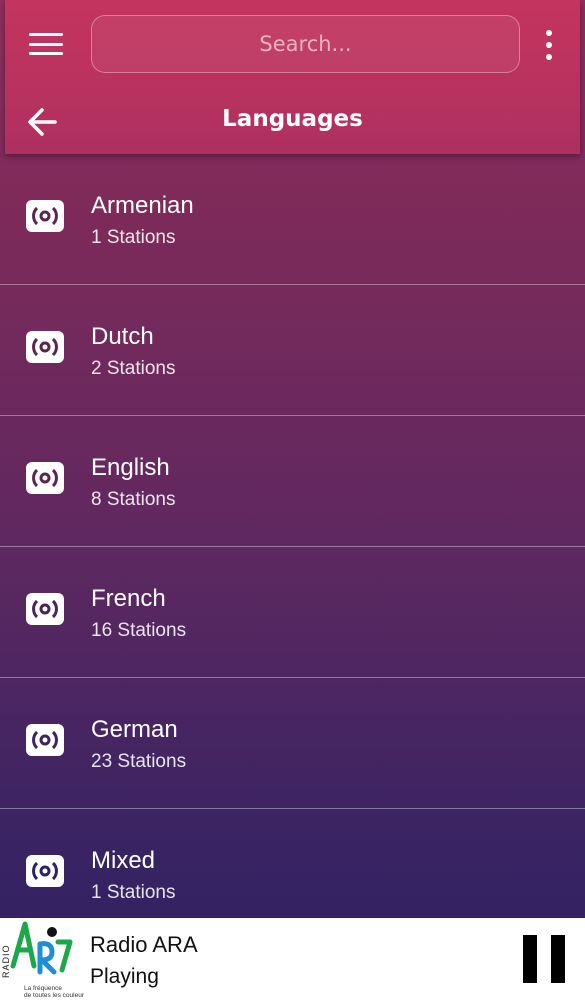 This screenshot has width=585, height=1000. Describe the element at coordinates (549, 33) in the screenshot. I see `vertical-dots-icon` at that location.